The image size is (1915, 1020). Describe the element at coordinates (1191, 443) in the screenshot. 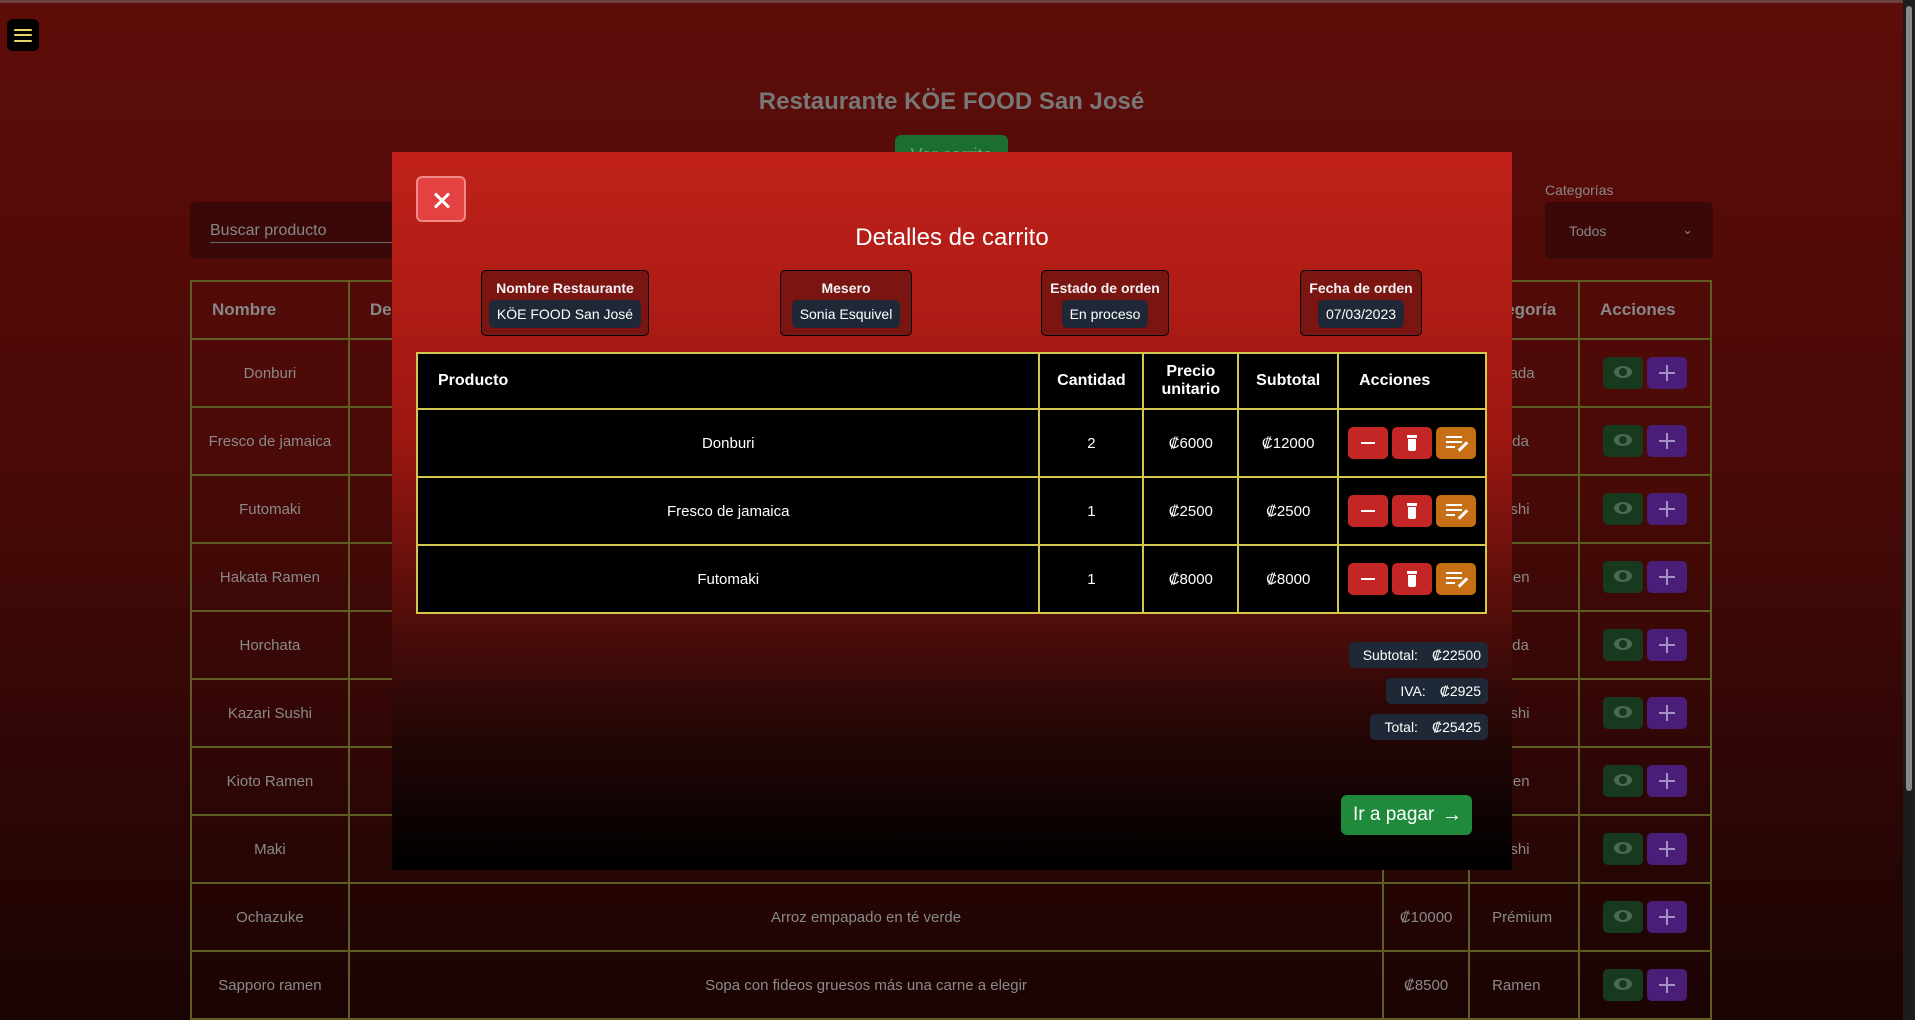

I see `cart-unit-price: ₡6000` at that location.